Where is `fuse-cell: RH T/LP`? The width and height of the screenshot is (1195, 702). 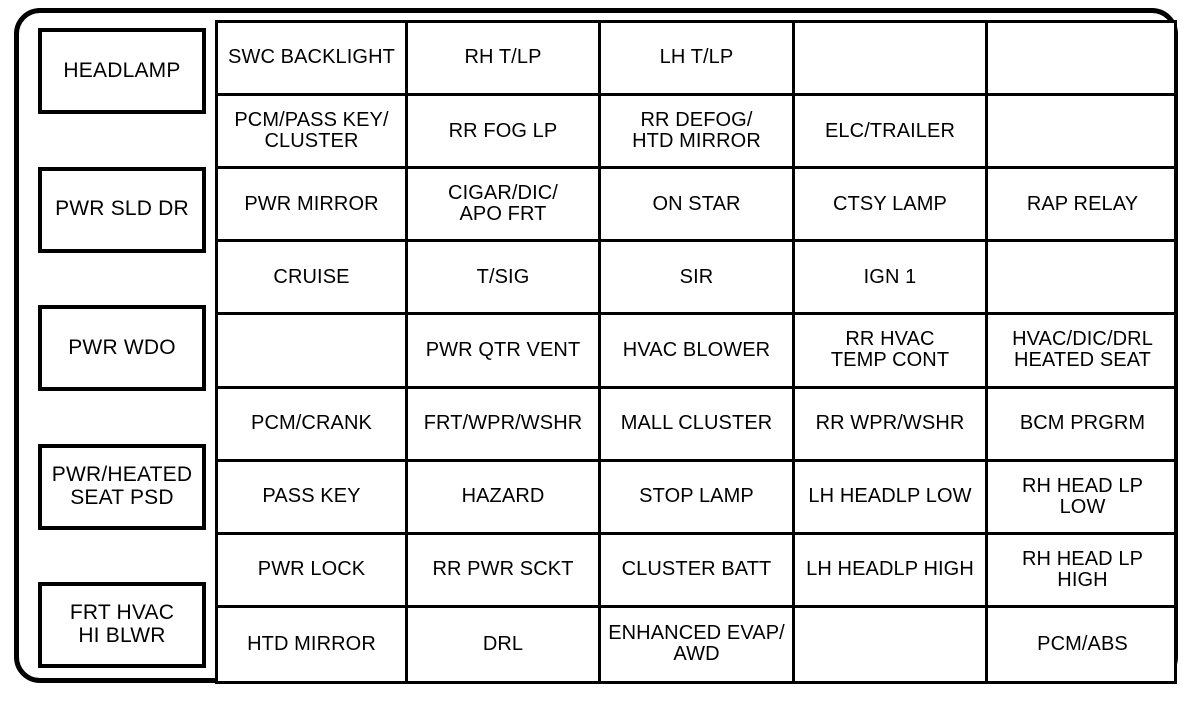 fuse-cell: RH T/LP is located at coordinates (504, 60).